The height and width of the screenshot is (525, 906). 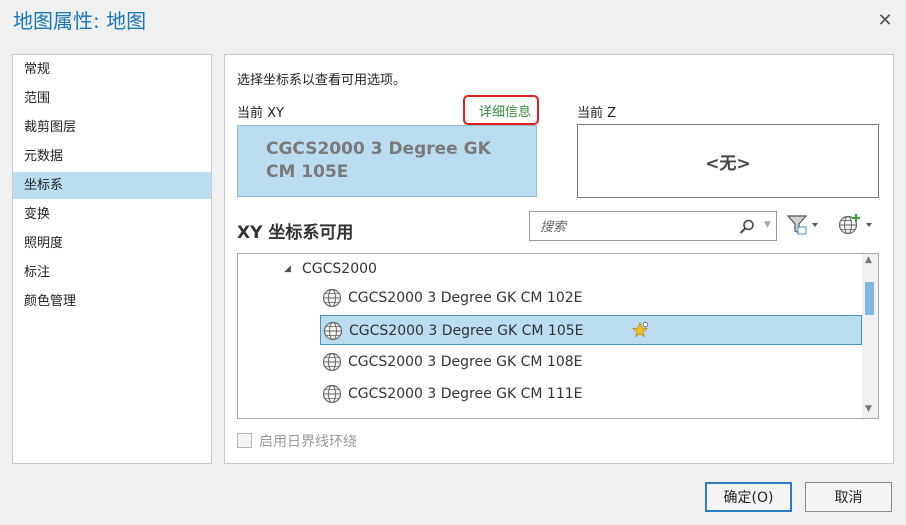 What do you see at coordinates (295, 233) in the screenshot?
I see `available-xy-title: XY 坐标系可用` at bounding box center [295, 233].